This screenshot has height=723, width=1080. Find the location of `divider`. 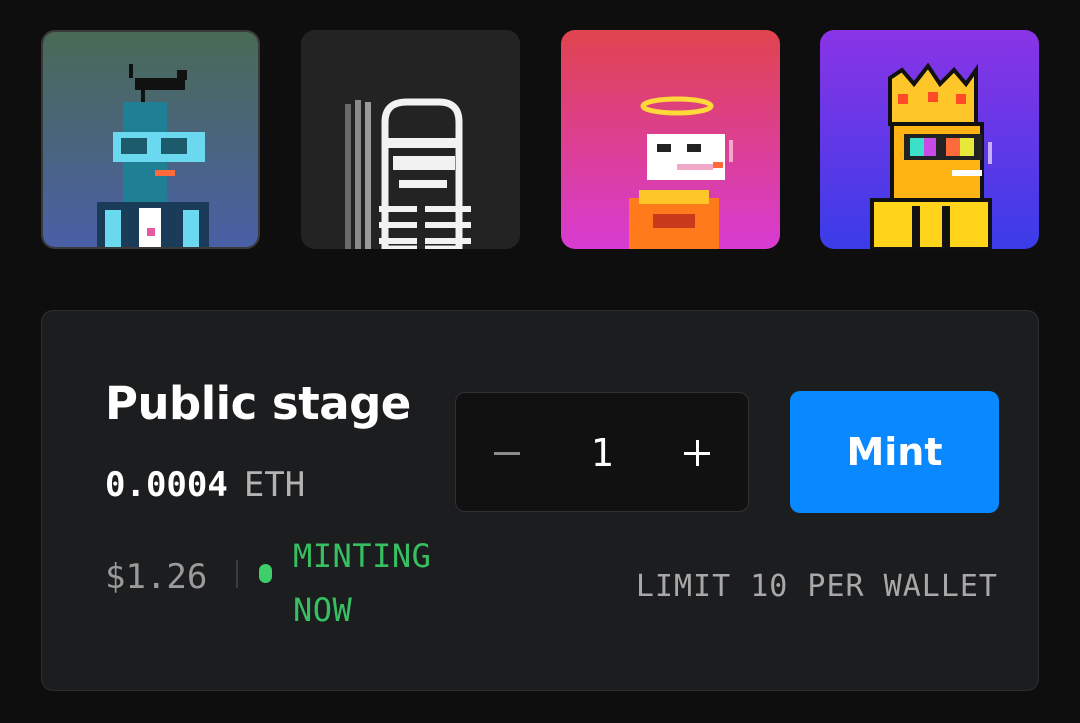

divider is located at coordinates (237, 574).